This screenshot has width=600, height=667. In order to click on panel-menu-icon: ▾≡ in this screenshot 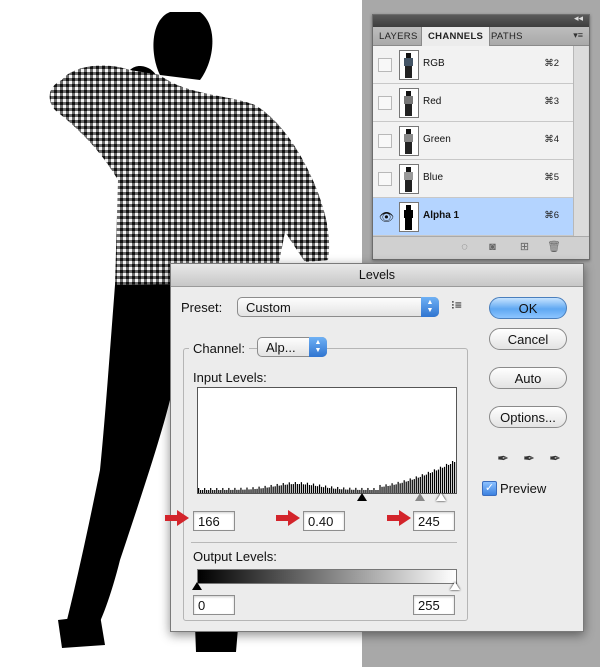, I will do `click(578, 35)`.